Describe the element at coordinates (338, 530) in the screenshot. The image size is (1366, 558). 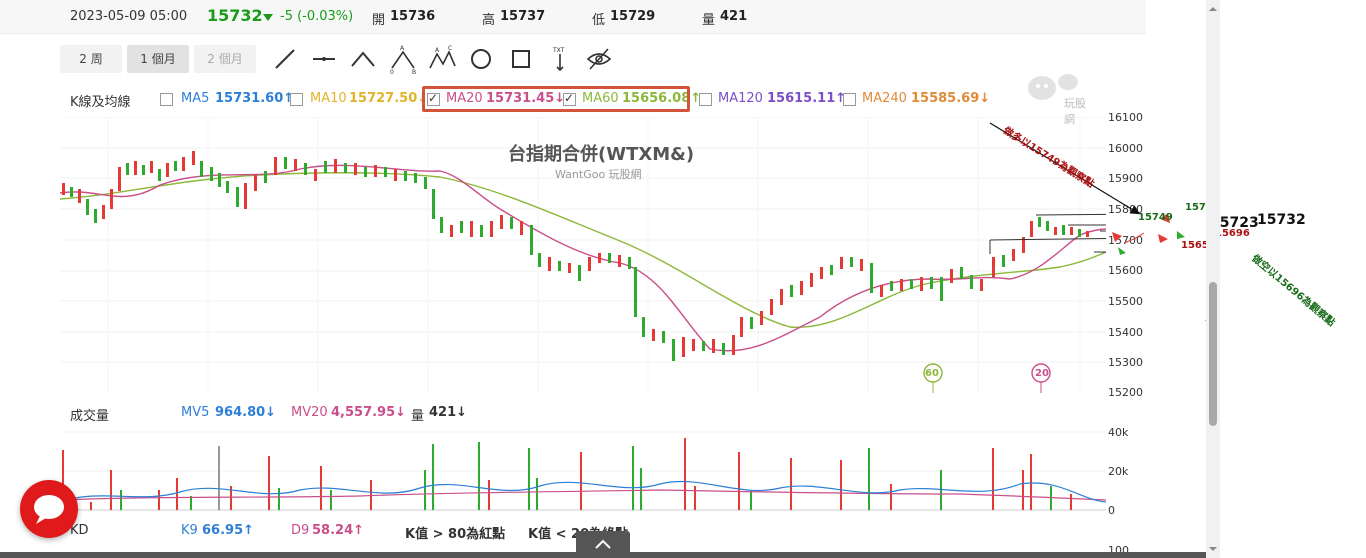
I see `d9-value: 58.24↑` at that location.